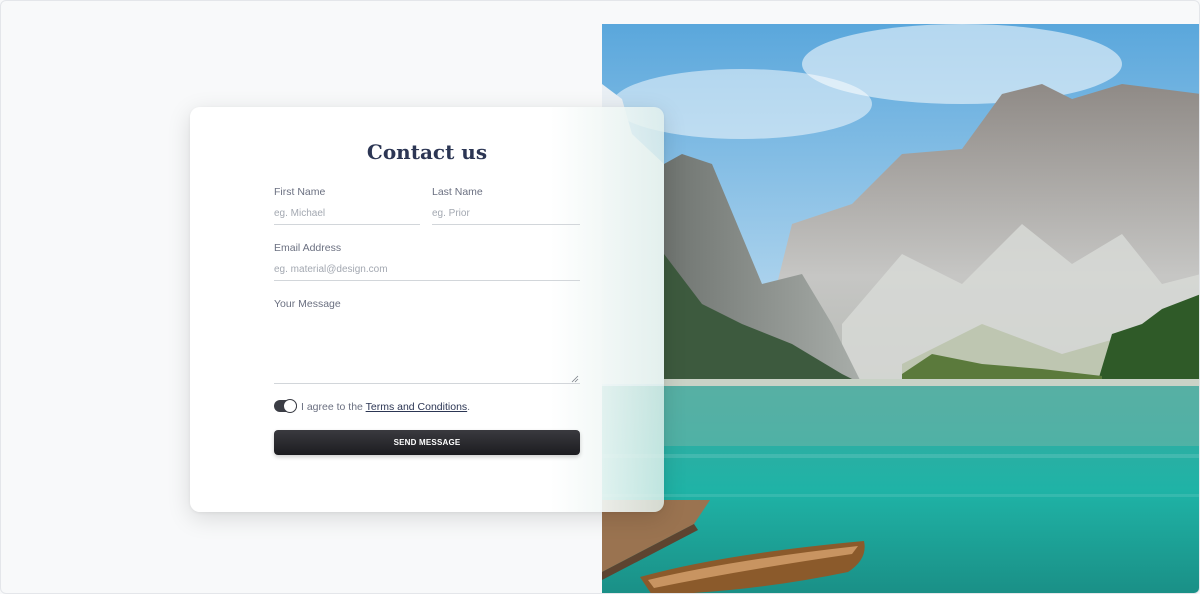 The height and width of the screenshot is (594, 1200). Describe the element at coordinates (417, 407) in the screenshot. I see `terms-link: Terms and Conditions` at that location.